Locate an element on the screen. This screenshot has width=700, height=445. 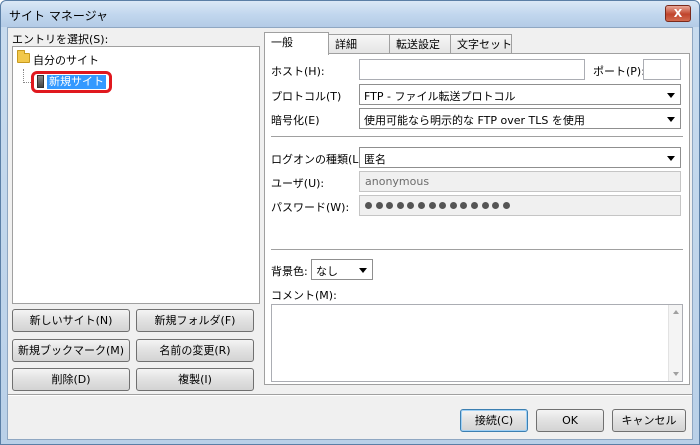
entry-select-label: エントリを選択(S): is located at coordinates (60, 39).